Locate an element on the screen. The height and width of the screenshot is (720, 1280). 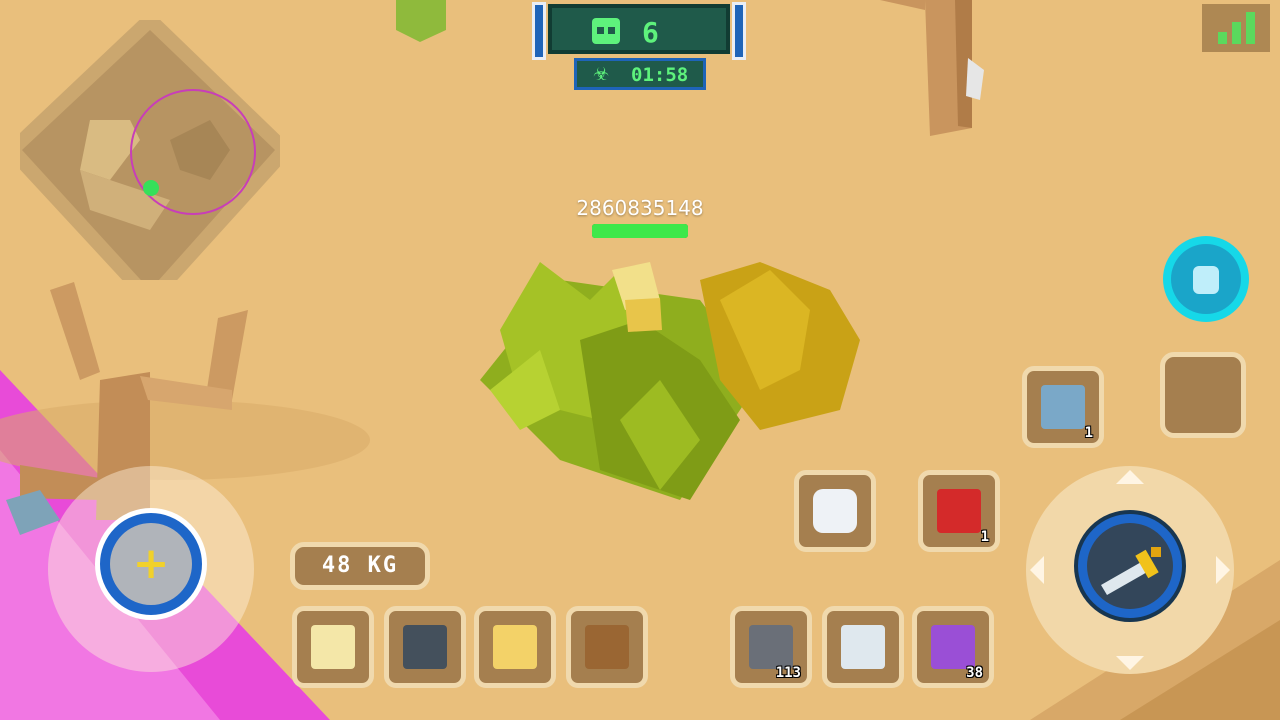
backpack-button is located at coordinates (1206, 279).